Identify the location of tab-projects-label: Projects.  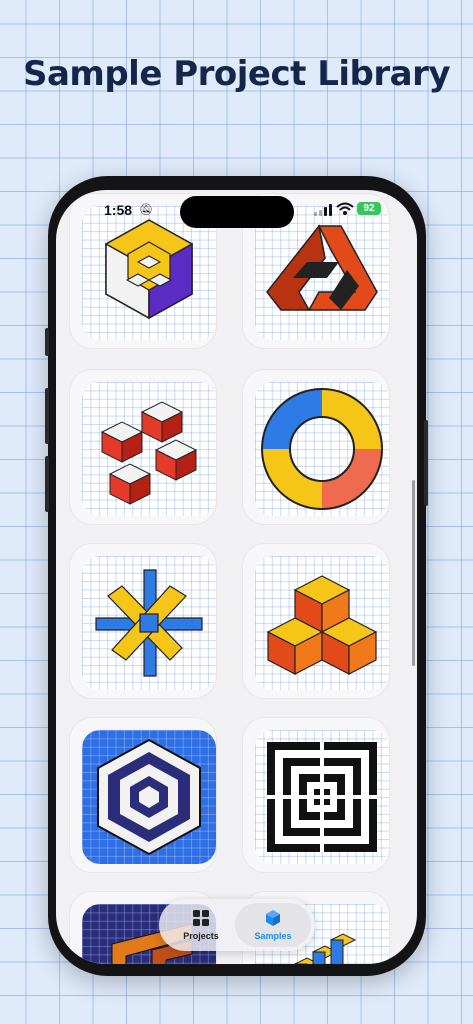
(201, 936).